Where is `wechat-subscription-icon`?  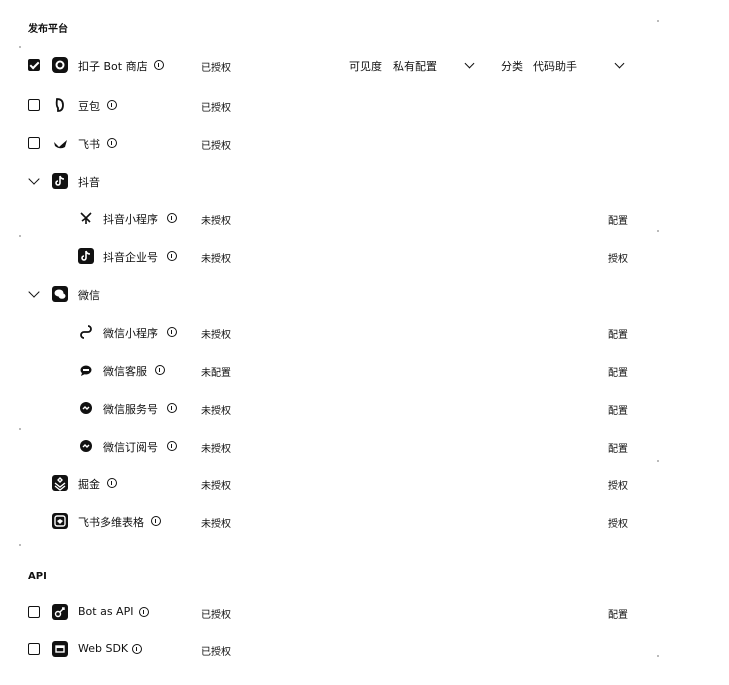
wechat-subscription-icon is located at coordinates (86, 446).